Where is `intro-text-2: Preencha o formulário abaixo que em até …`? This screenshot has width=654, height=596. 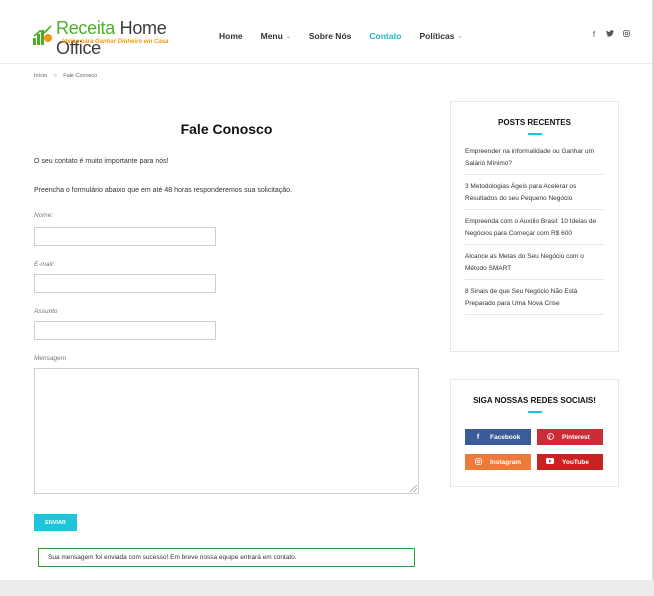
intro-text-2: Preencha o formulário abaixo que em até … is located at coordinates (163, 190).